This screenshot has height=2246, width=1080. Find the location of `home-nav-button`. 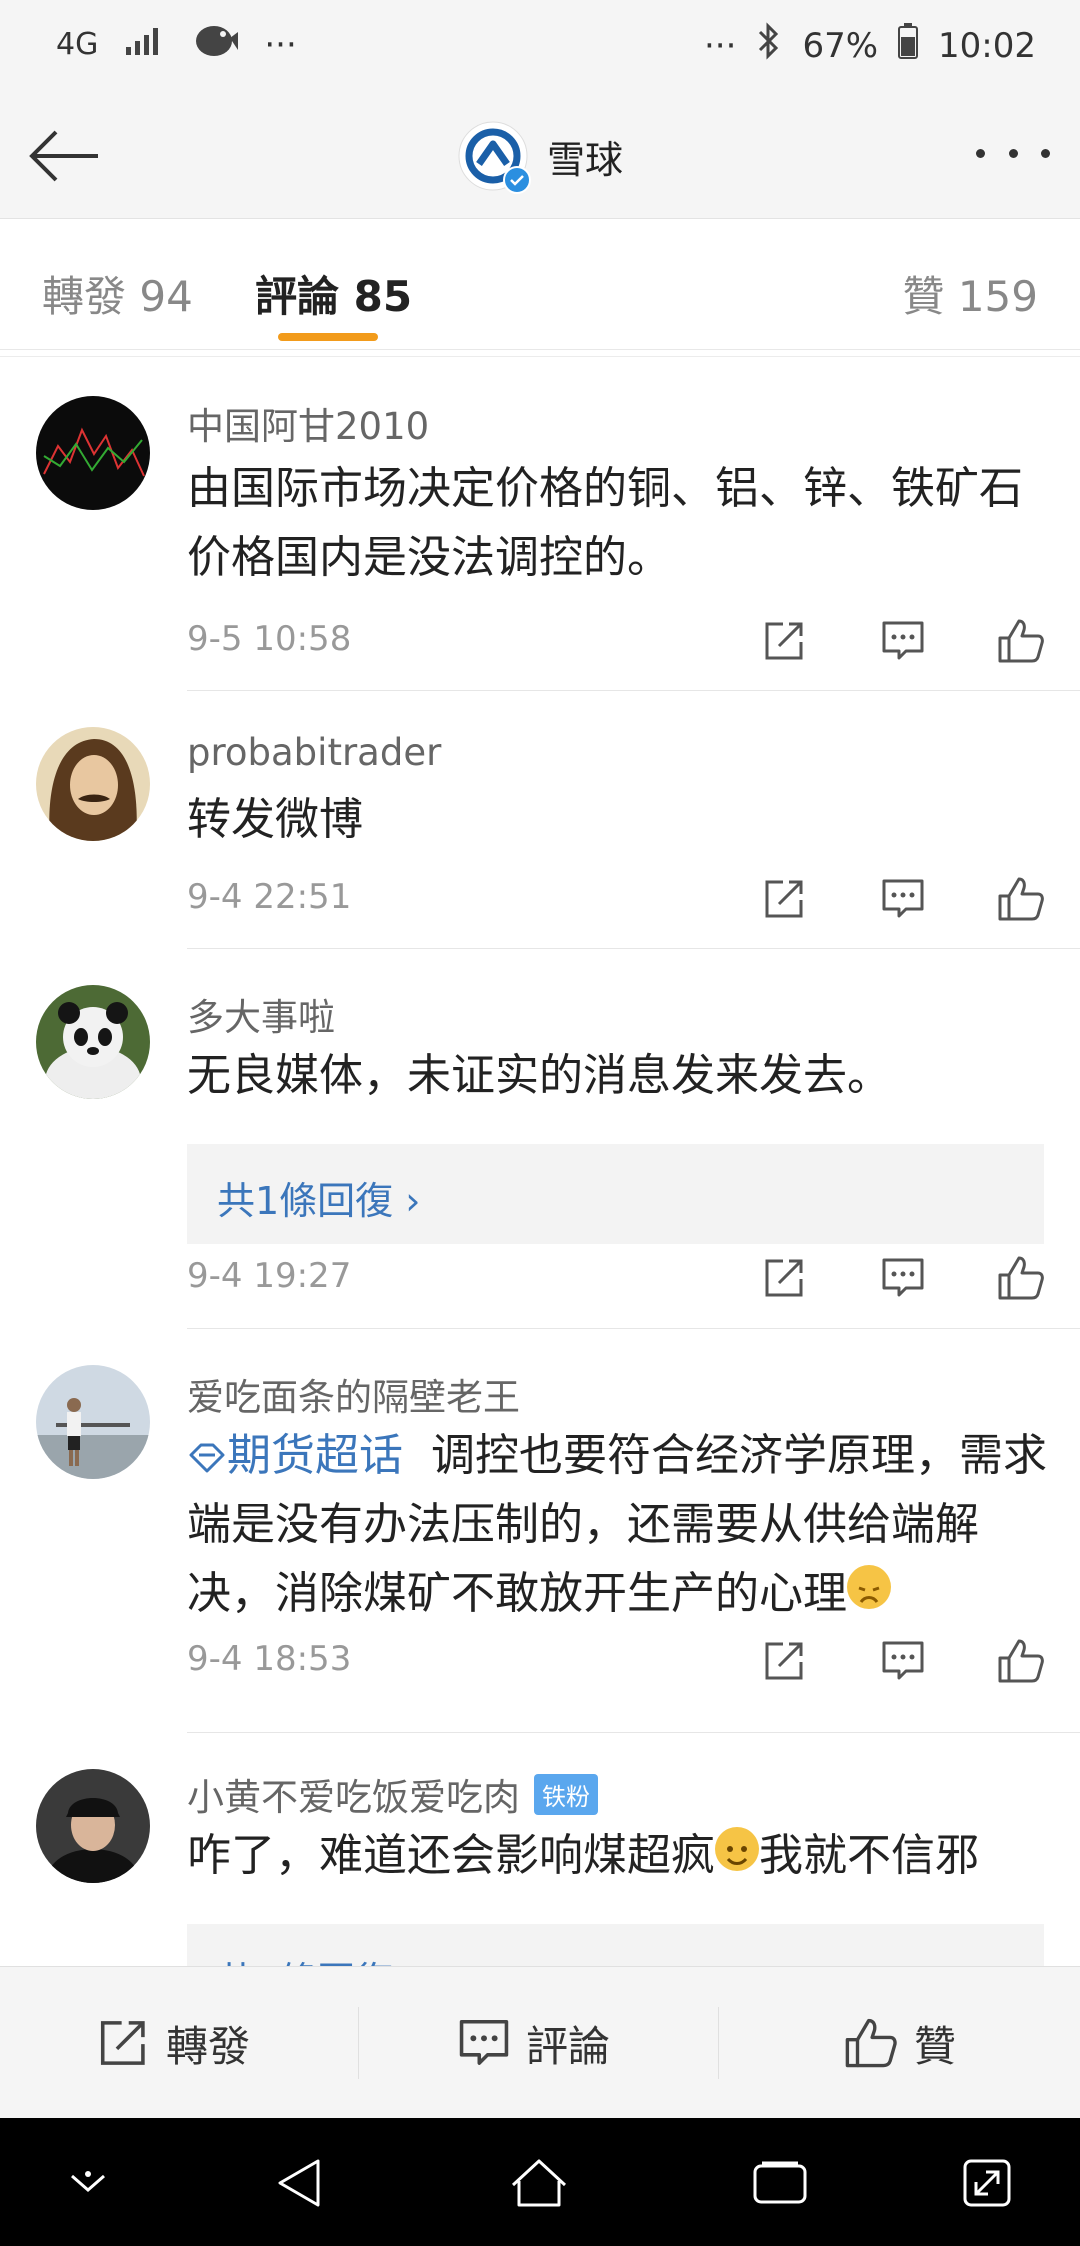

home-nav-button is located at coordinates (539, 2183).